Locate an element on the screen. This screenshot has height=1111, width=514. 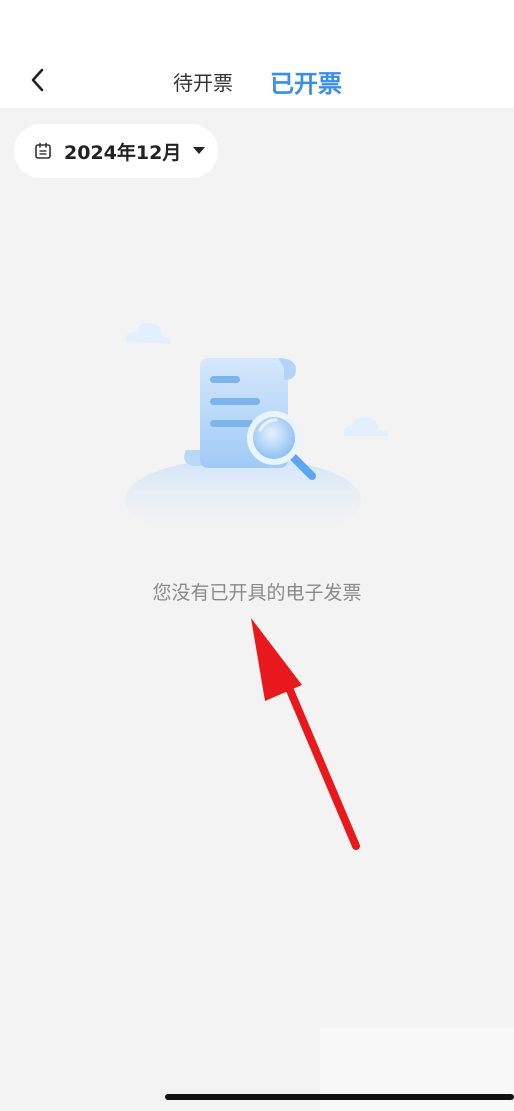
top-bar: 待开票 已开票 is located at coordinates (257, 54).